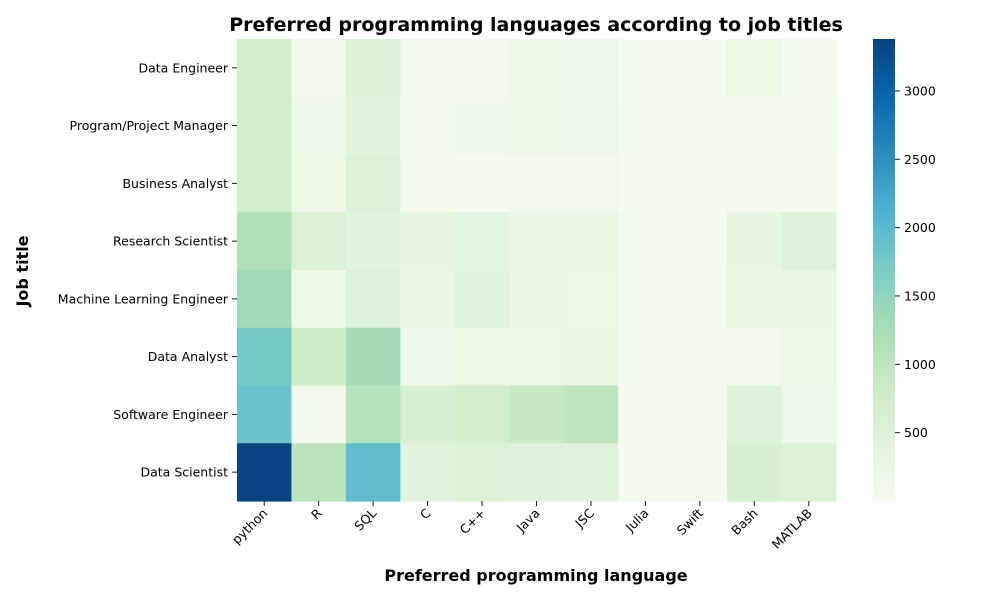  I want to click on x-tick-label: python, so click(250, 527).